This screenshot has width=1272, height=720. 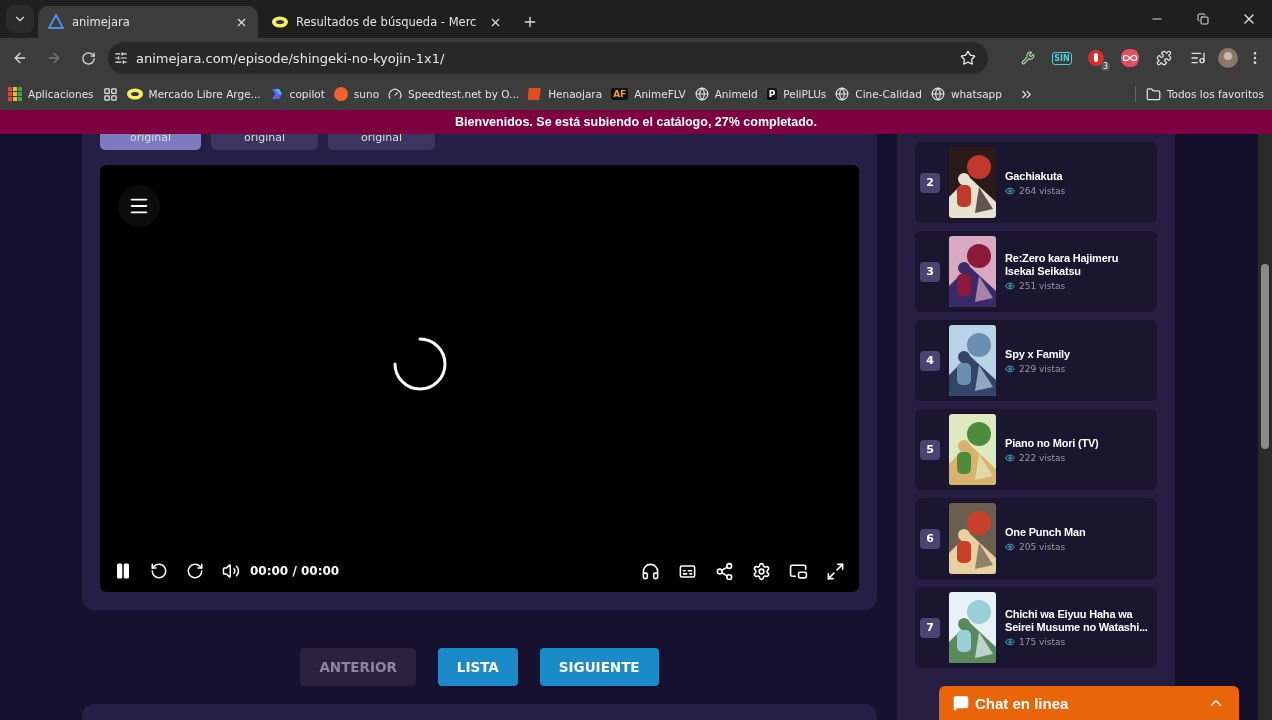 What do you see at coordinates (1052, 457) in the screenshot?
I see `view-count: 222 vistas` at bounding box center [1052, 457].